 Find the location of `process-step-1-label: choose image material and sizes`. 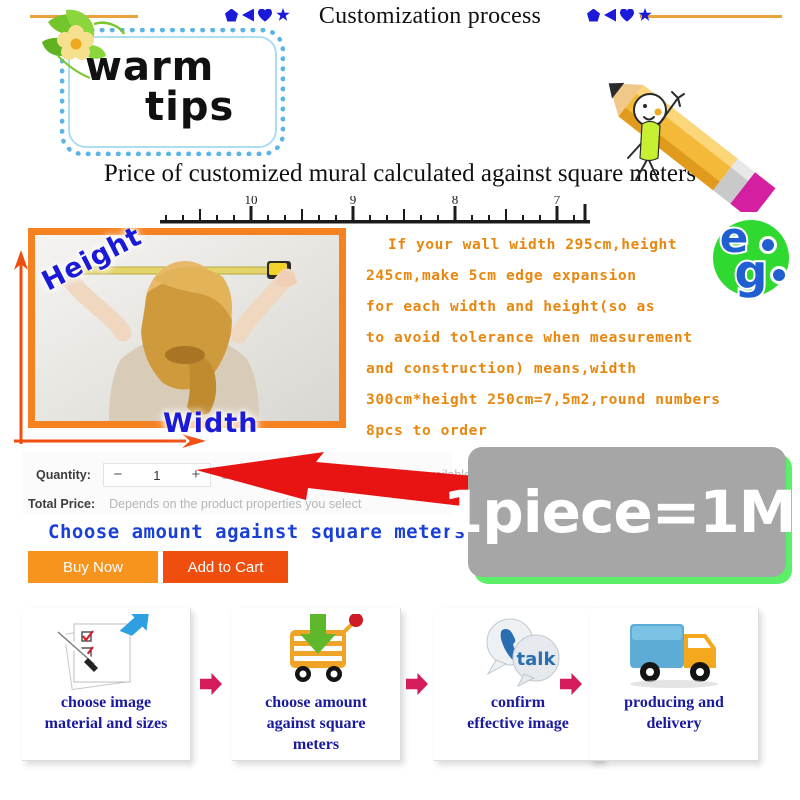

process-step-1-label: choose image material and sizes is located at coordinates (106, 713).